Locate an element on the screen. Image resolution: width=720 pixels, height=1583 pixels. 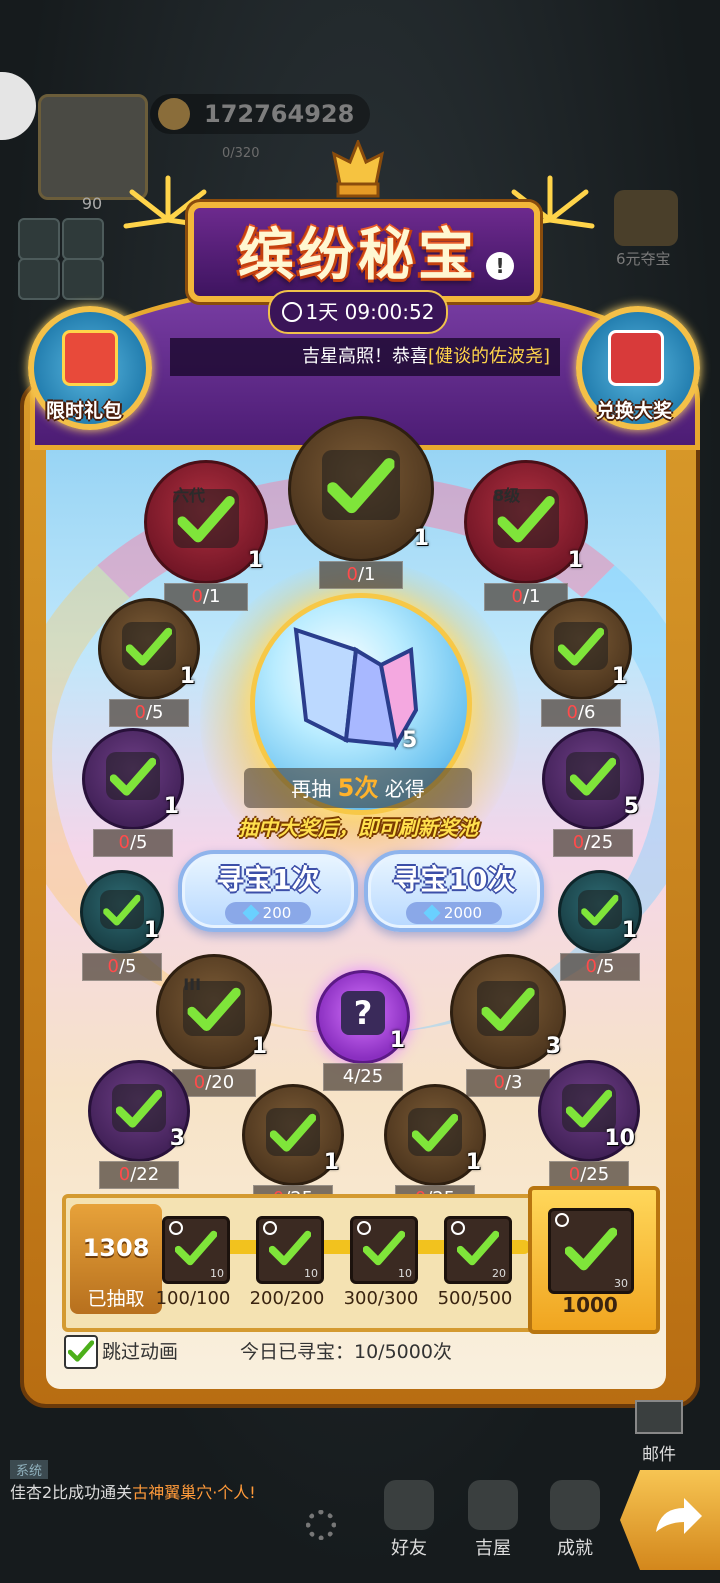
milestone-progress: 500/500 is located at coordinates (475, 1298).